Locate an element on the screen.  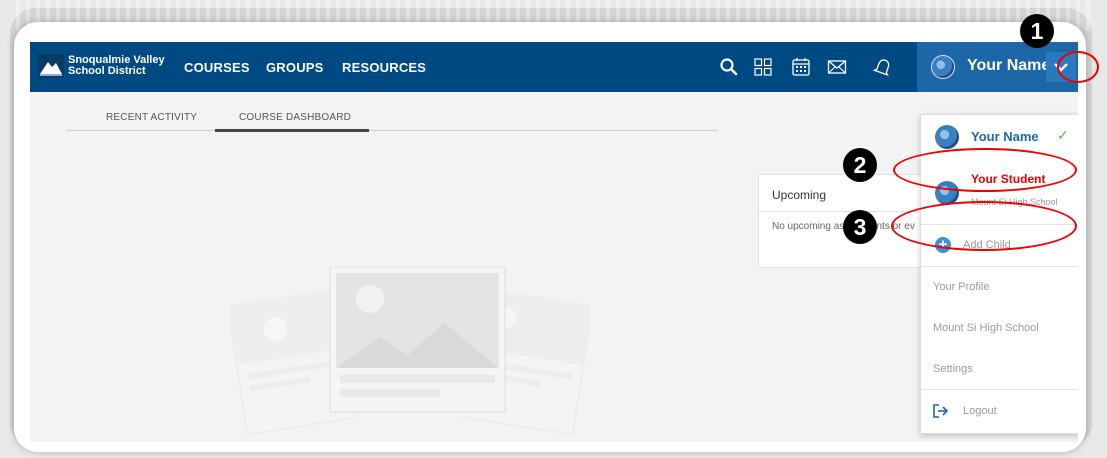
dropdown-your-profile: Your Profile is located at coordinates (999, 286).